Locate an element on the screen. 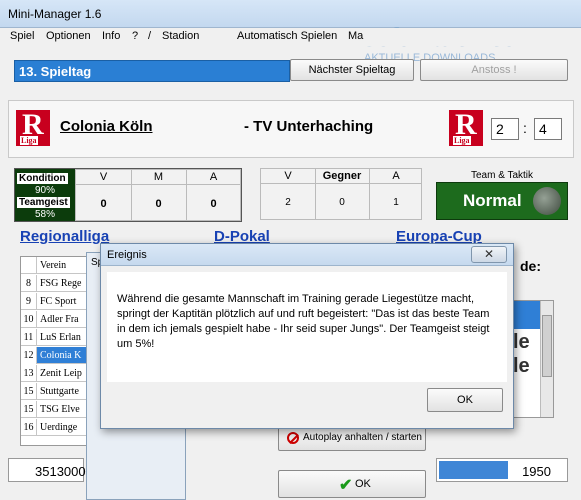 Image resolution: width=581 pixels, height=500 pixels. opp-header-v: V is located at coordinates (288, 176).